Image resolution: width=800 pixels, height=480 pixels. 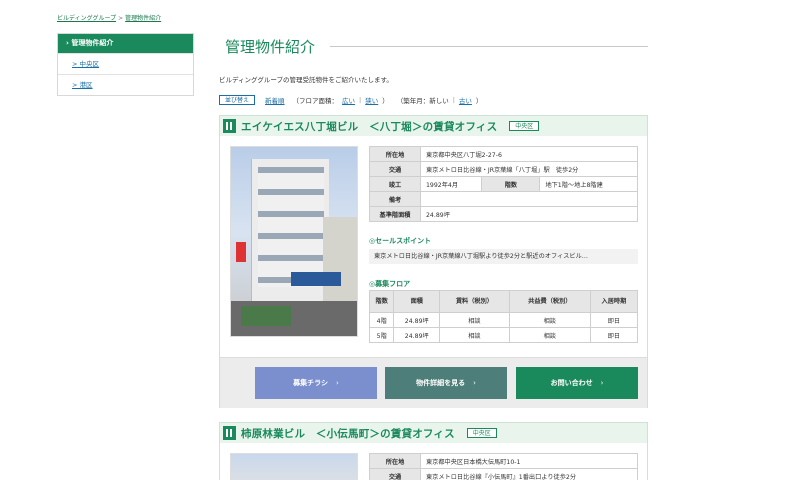 What do you see at coordinates (371, 100) in the screenshot?
I see `sort-floor-narrow-link: 狭い` at bounding box center [371, 100].